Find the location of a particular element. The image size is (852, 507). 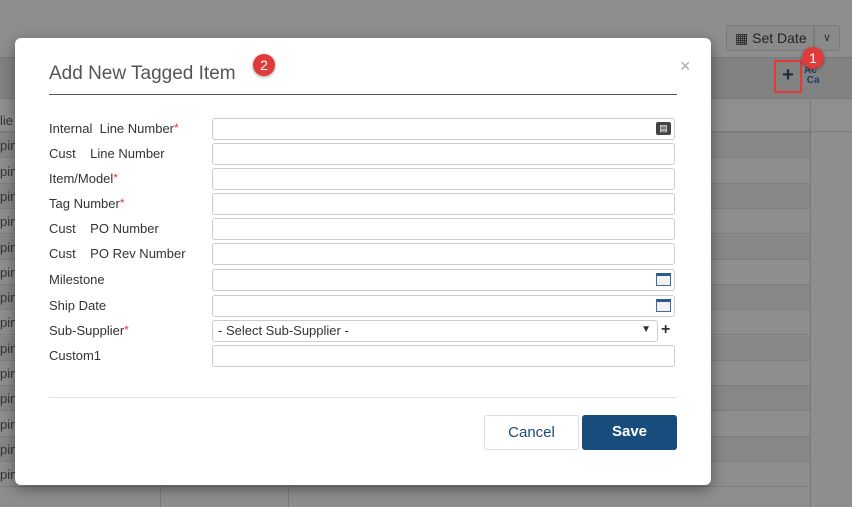

field-label: Milestone is located at coordinates (77, 279).